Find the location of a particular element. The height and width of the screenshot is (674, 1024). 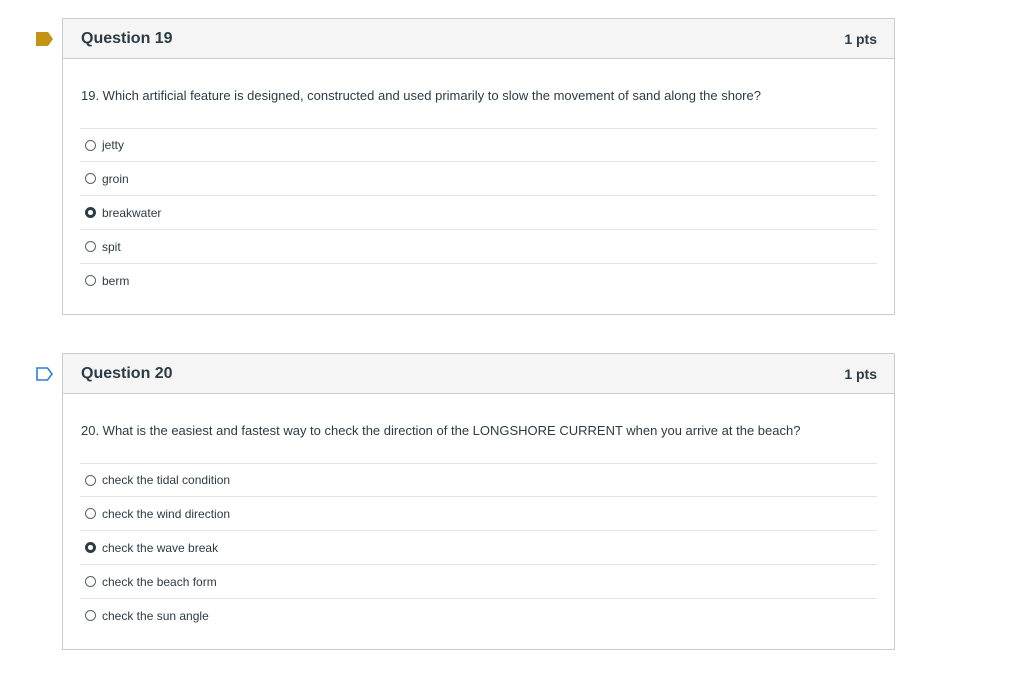

answer-label: check the wave break is located at coordinates (160, 547).